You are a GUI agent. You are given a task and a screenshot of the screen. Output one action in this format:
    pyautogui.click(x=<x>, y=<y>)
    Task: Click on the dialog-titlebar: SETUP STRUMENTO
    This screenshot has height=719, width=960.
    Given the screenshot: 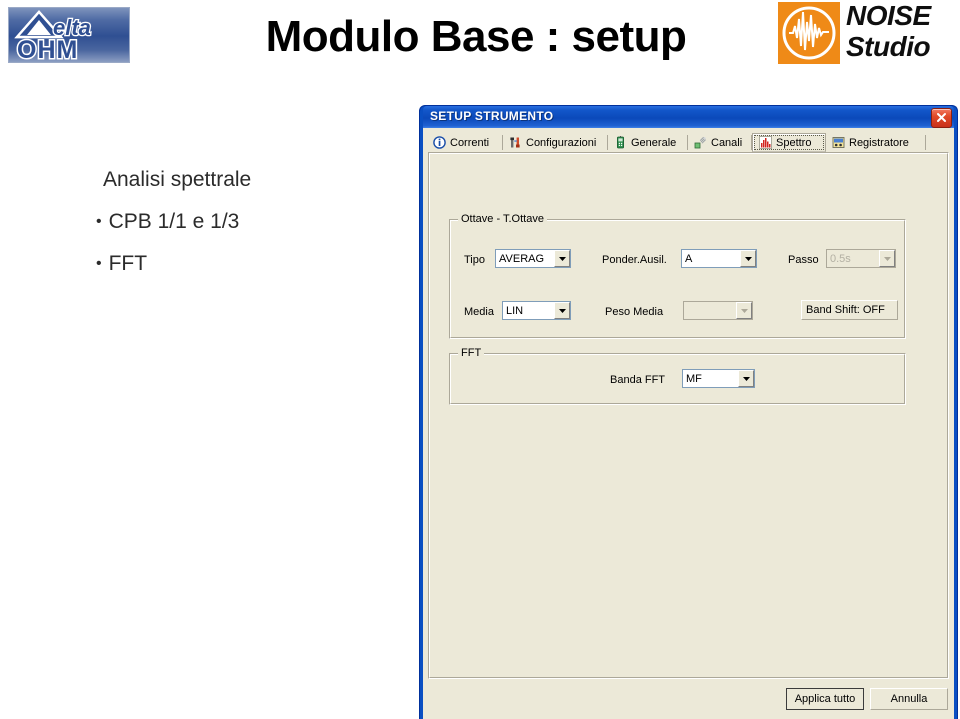 What is the action you would take?
    pyautogui.click(x=688, y=117)
    